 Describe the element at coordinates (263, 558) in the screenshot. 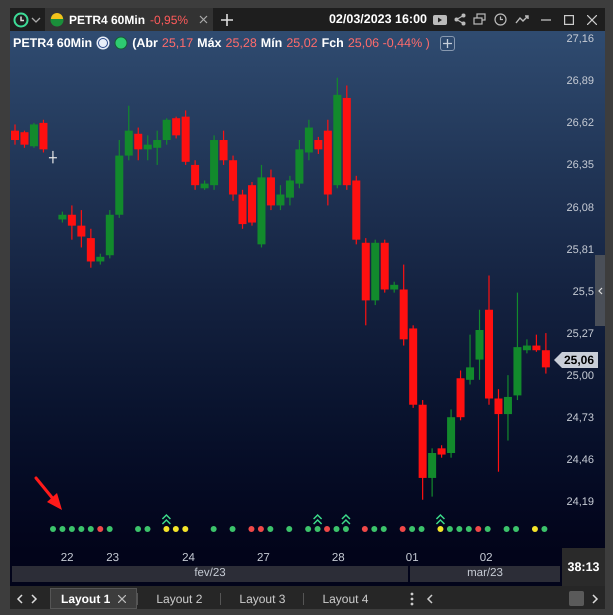

I see `date-tick: 27` at that location.